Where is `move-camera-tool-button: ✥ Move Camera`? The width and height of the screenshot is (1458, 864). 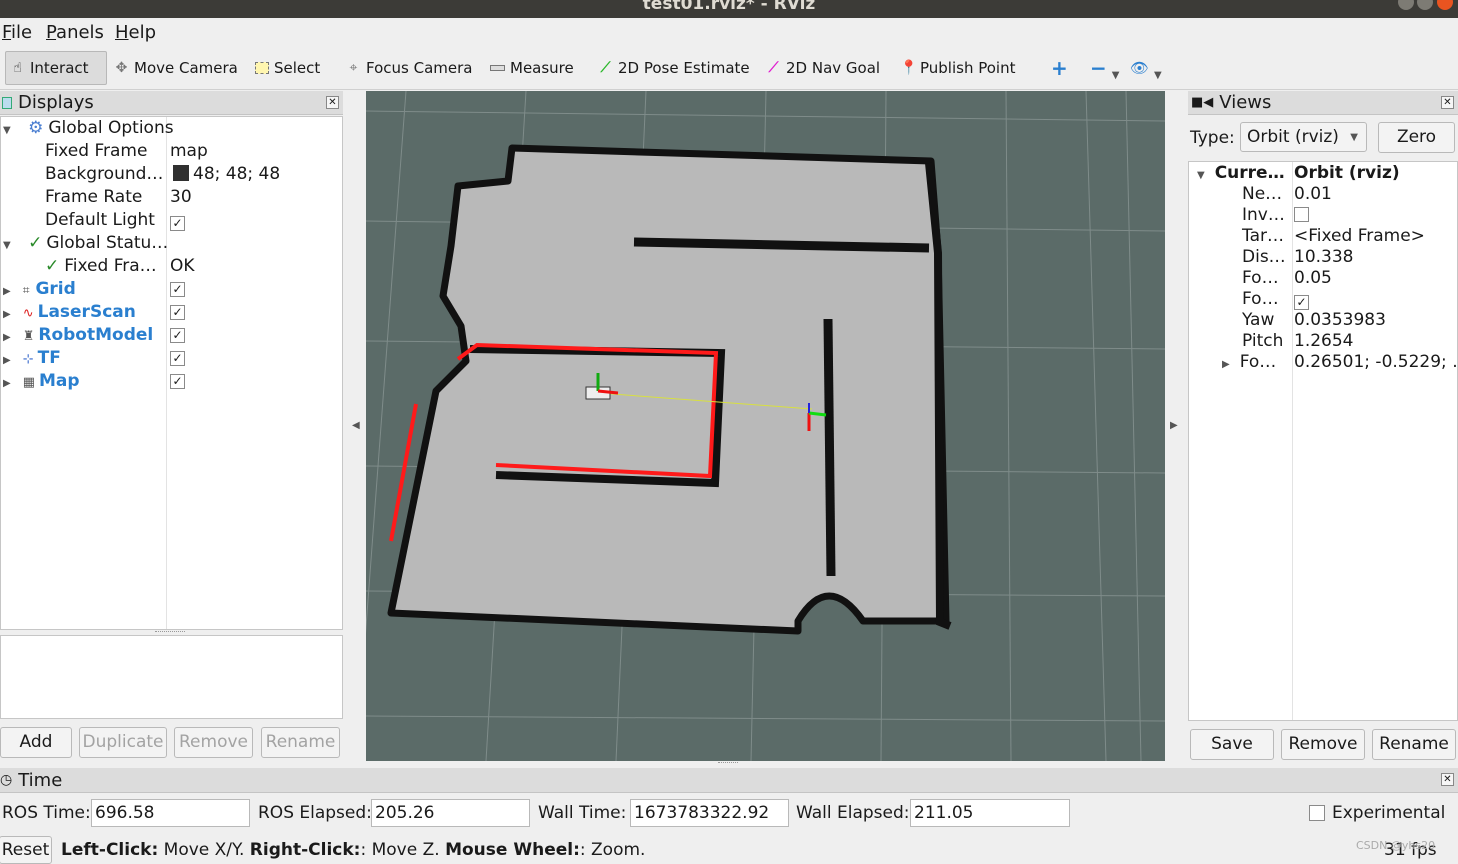 move-camera-tool-button: ✥ Move Camera is located at coordinates (176, 68).